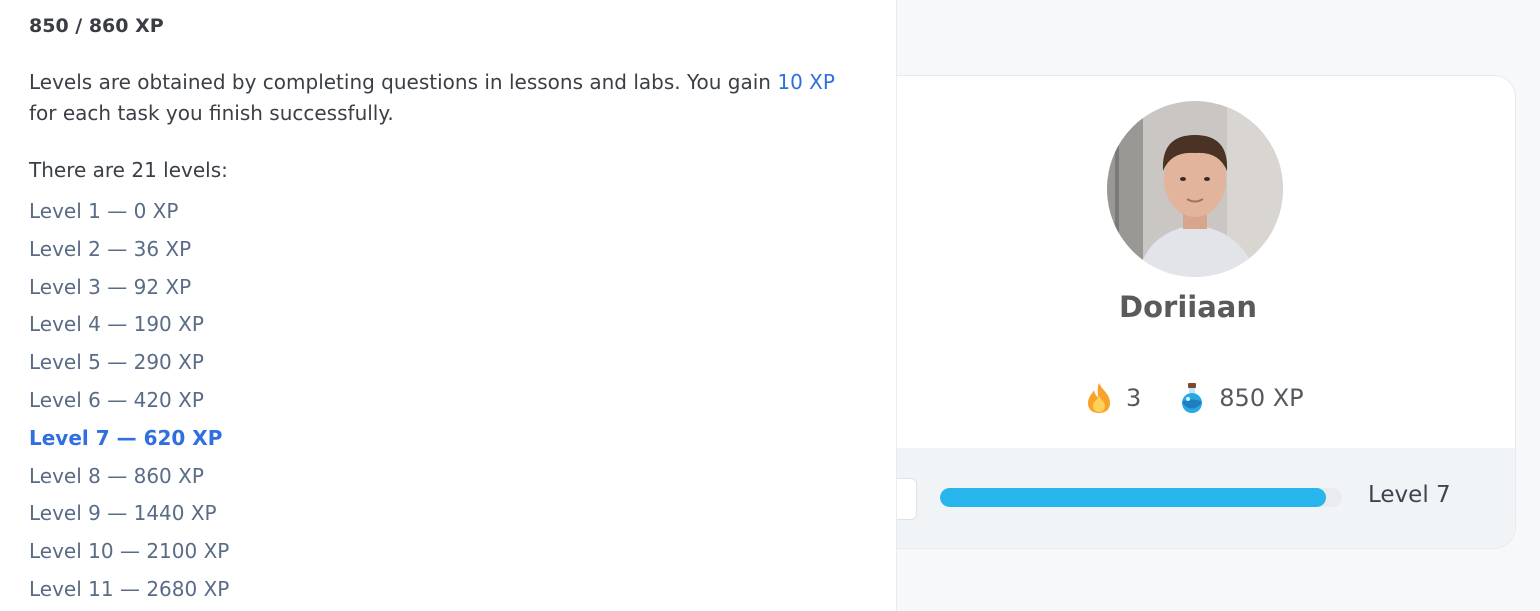 The height and width of the screenshot is (611, 1540). I want to click on streak-stat: 3, so click(1113, 398).